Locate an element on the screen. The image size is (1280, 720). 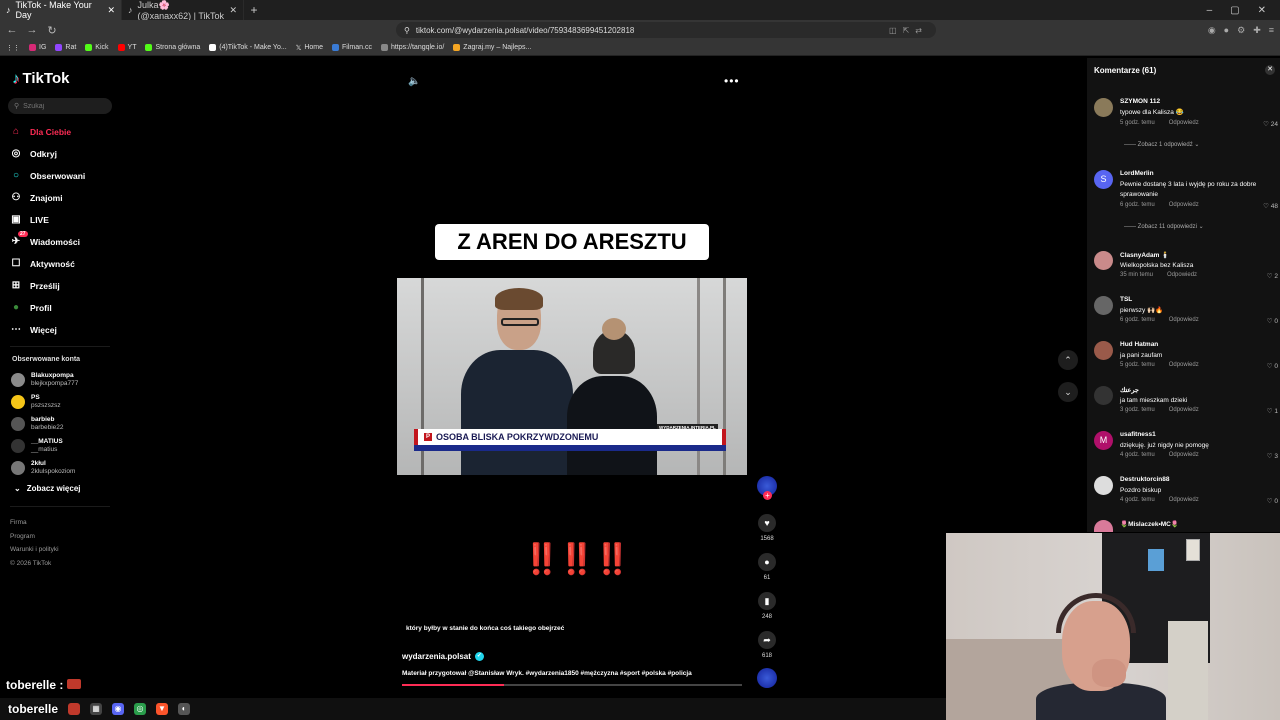
bookmark-kick: Kick is located at coordinates (97, 47).